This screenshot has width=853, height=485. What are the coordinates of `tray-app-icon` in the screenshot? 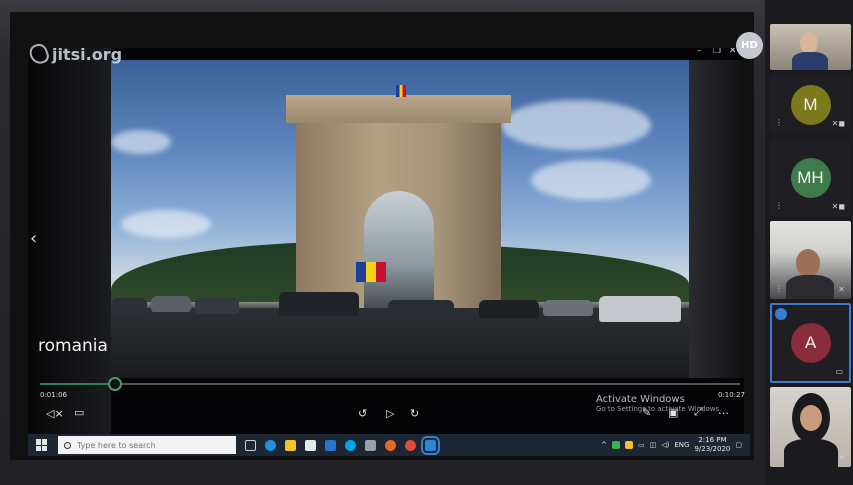 It's located at (616, 445).